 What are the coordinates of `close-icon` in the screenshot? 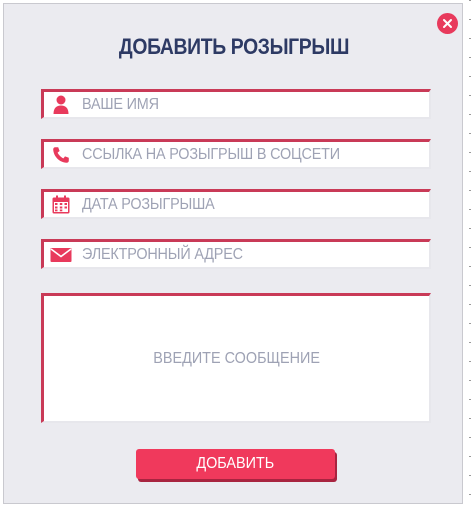 It's located at (447, 23).